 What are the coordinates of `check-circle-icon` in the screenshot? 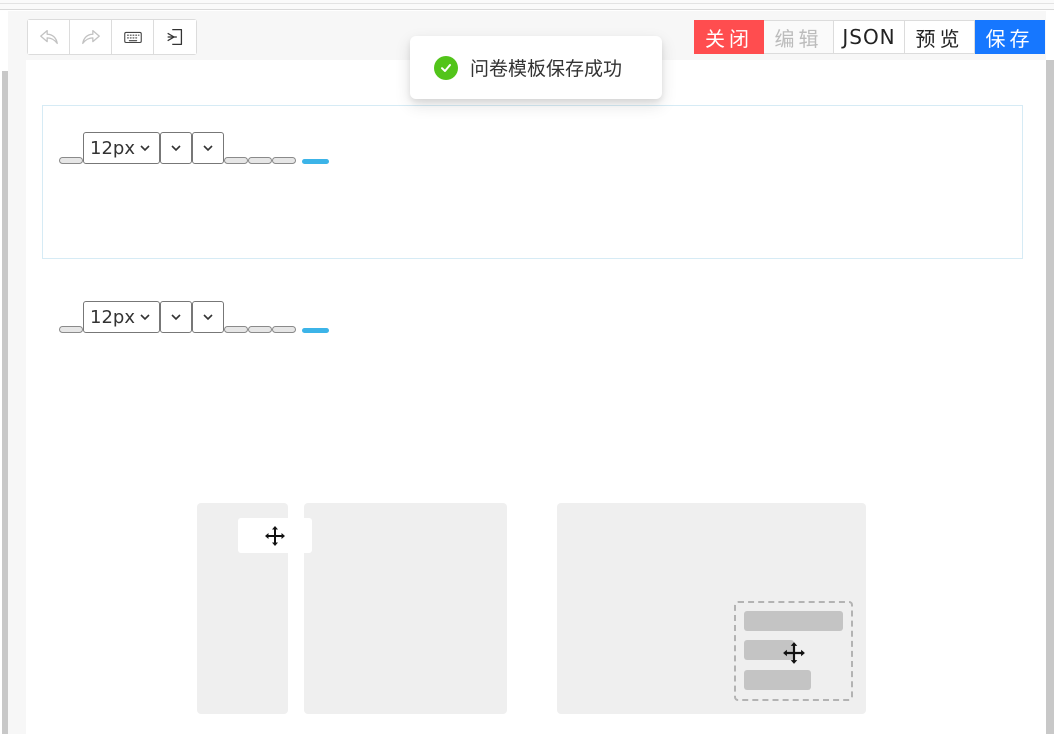 It's located at (446, 67).